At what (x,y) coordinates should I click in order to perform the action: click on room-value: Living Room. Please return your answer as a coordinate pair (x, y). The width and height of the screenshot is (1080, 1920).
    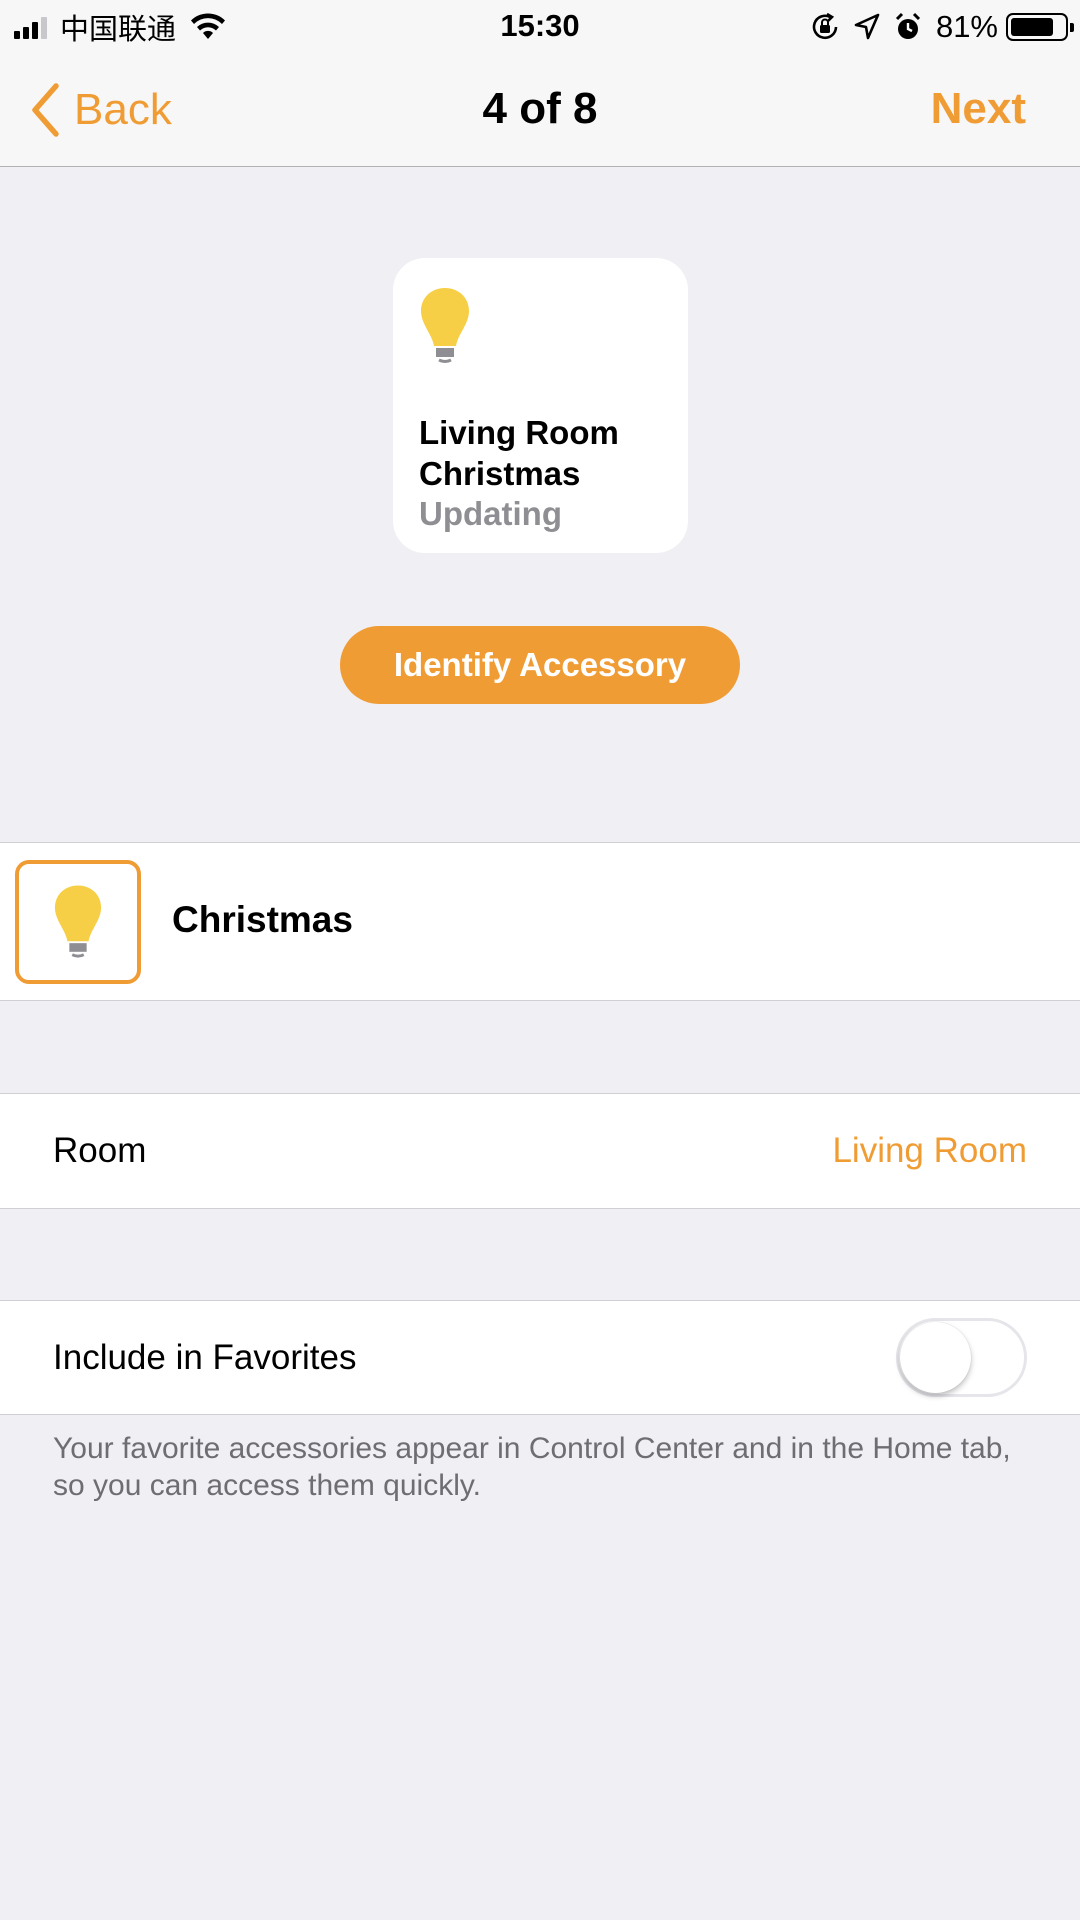
    Looking at the image, I should click on (929, 1150).